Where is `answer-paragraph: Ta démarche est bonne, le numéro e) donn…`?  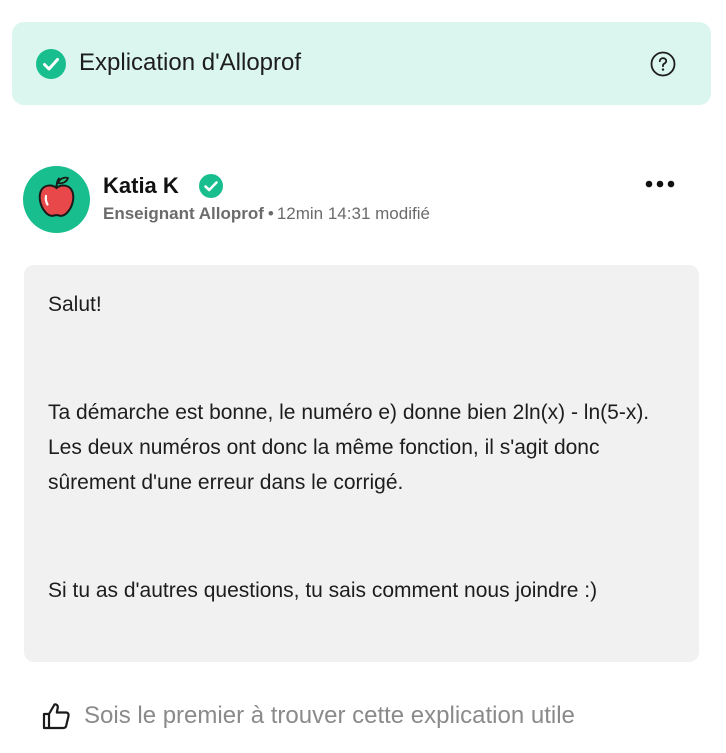
answer-paragraph: Ta démarche est bonne, le numéro e) donn… is located at coordinates (349, 447).